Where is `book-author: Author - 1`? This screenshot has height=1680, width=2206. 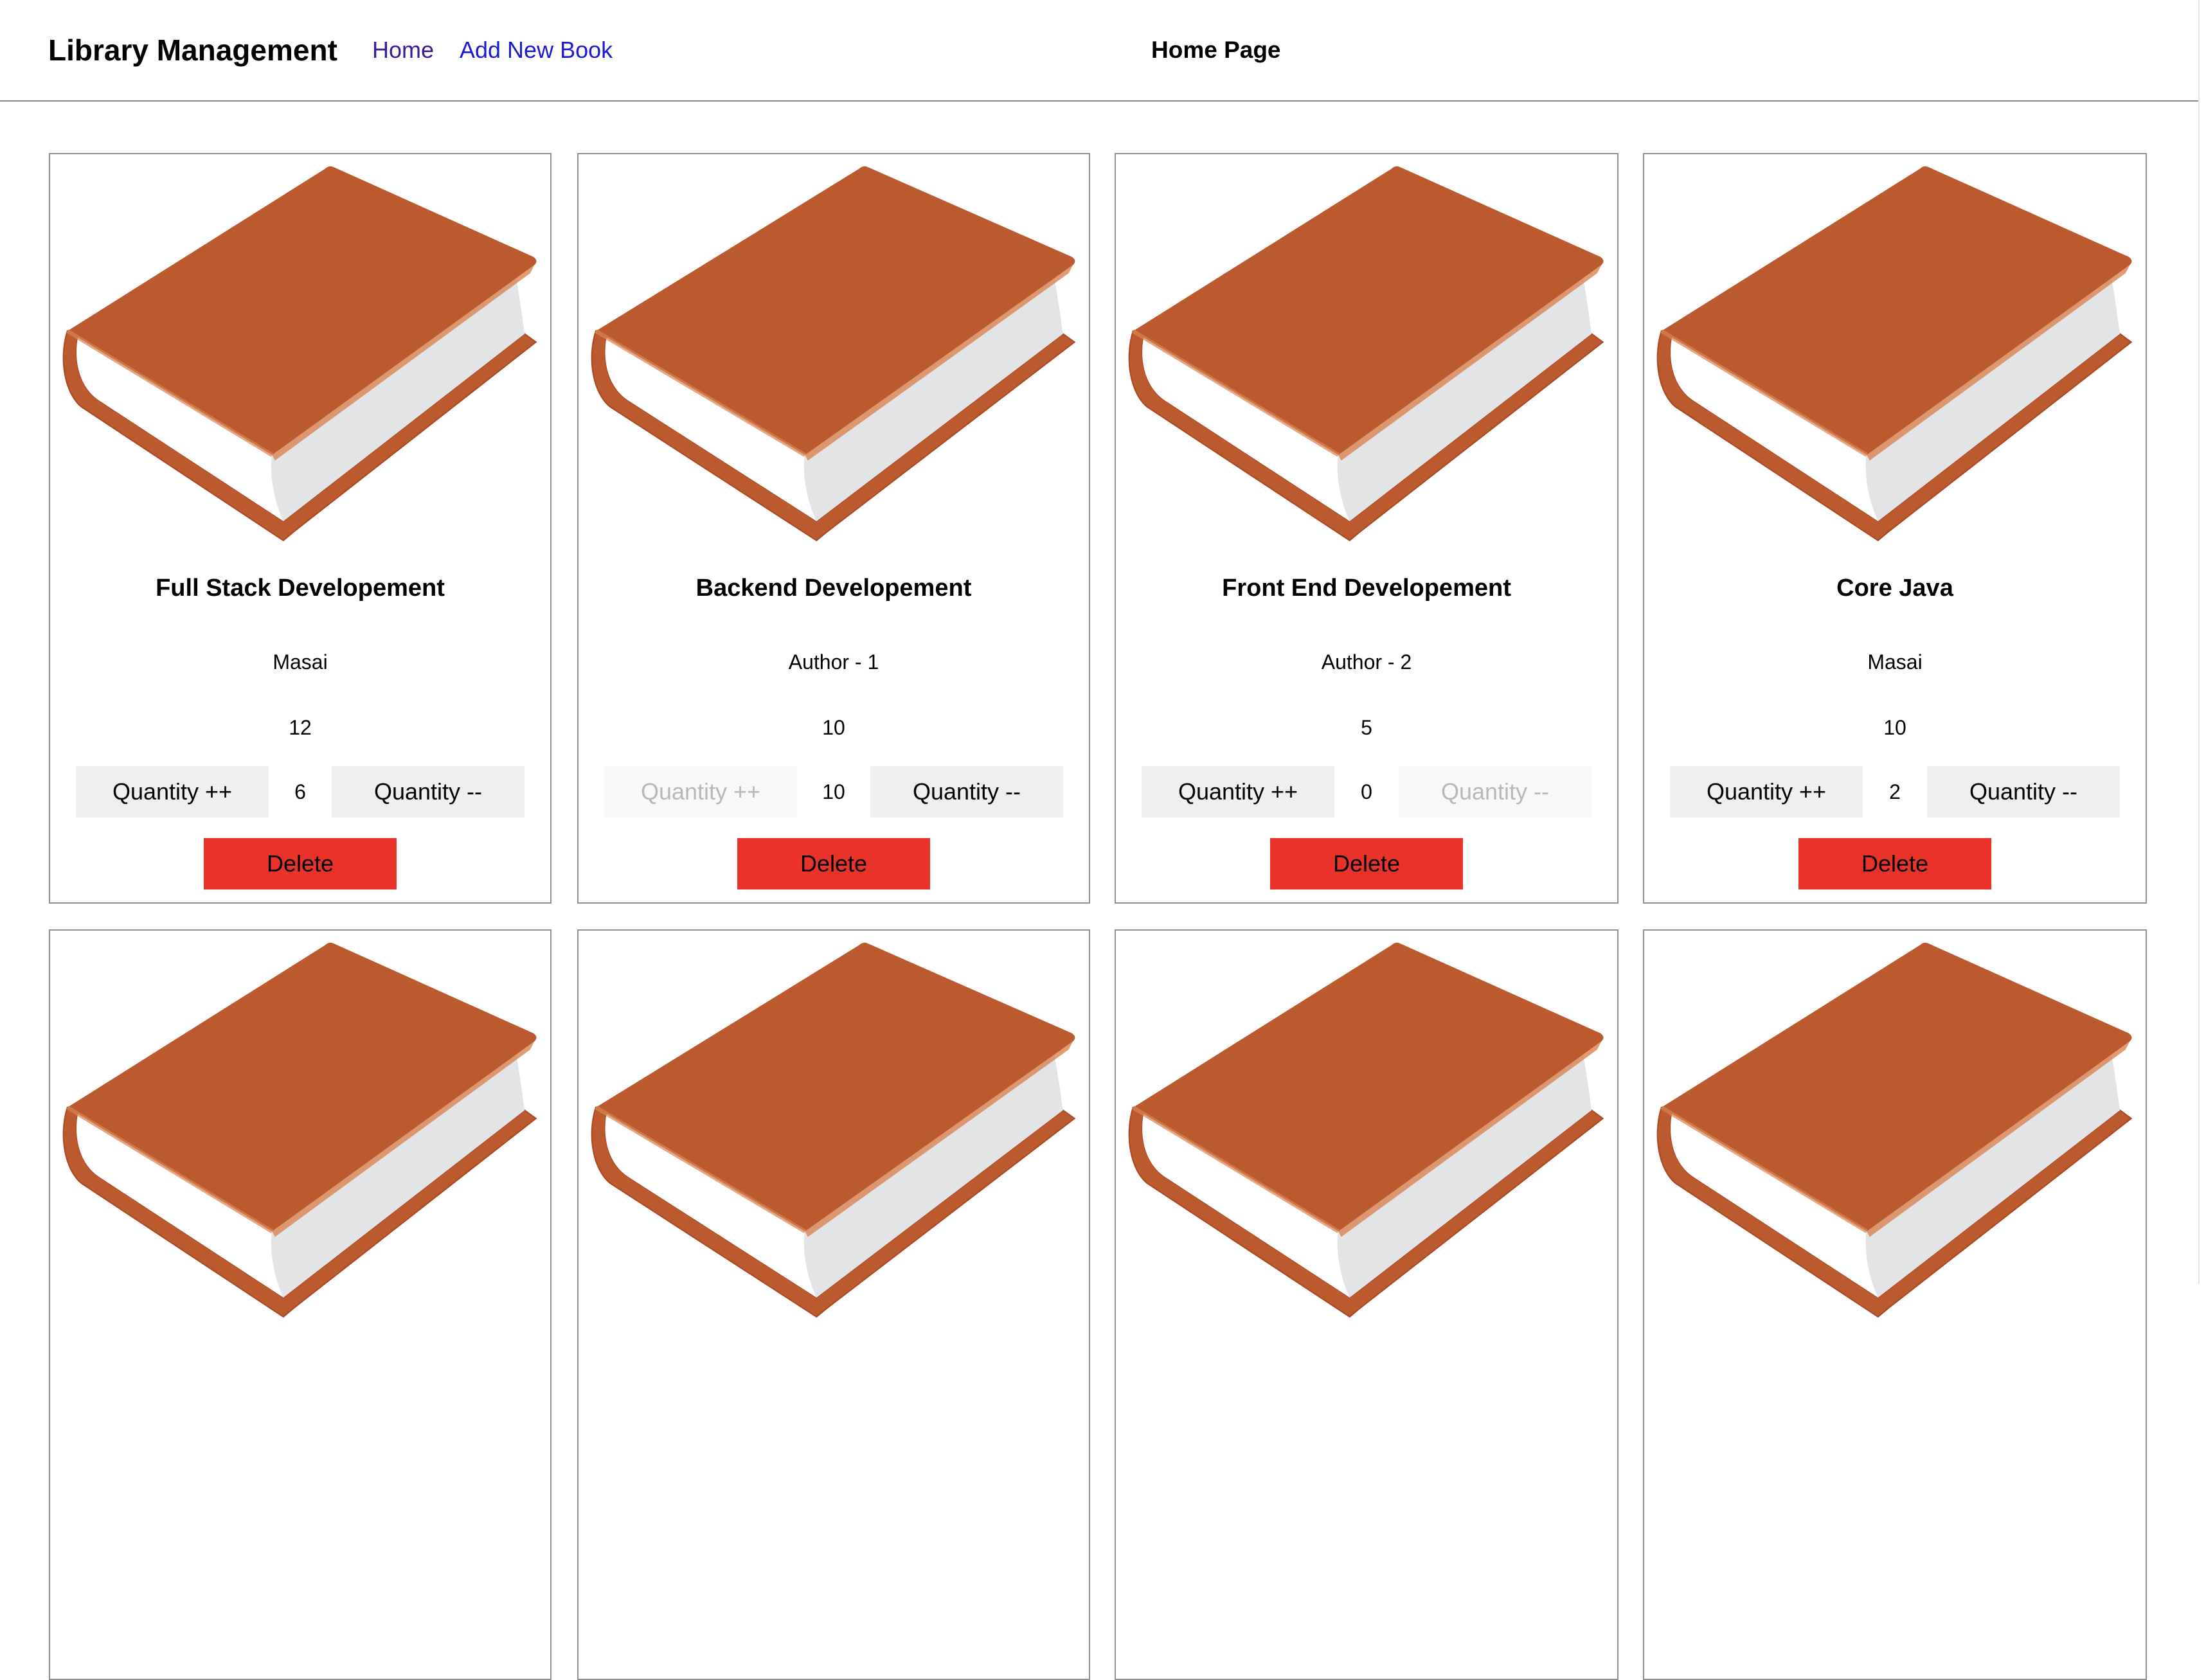
book-author: Author - 1 is located at coordinates (833, 662).